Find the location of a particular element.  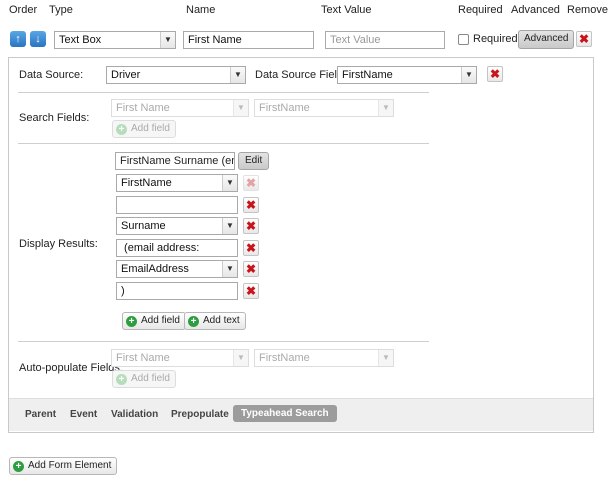

data-source-field-label: Data Source Field: is located at coordinates (301, 75).